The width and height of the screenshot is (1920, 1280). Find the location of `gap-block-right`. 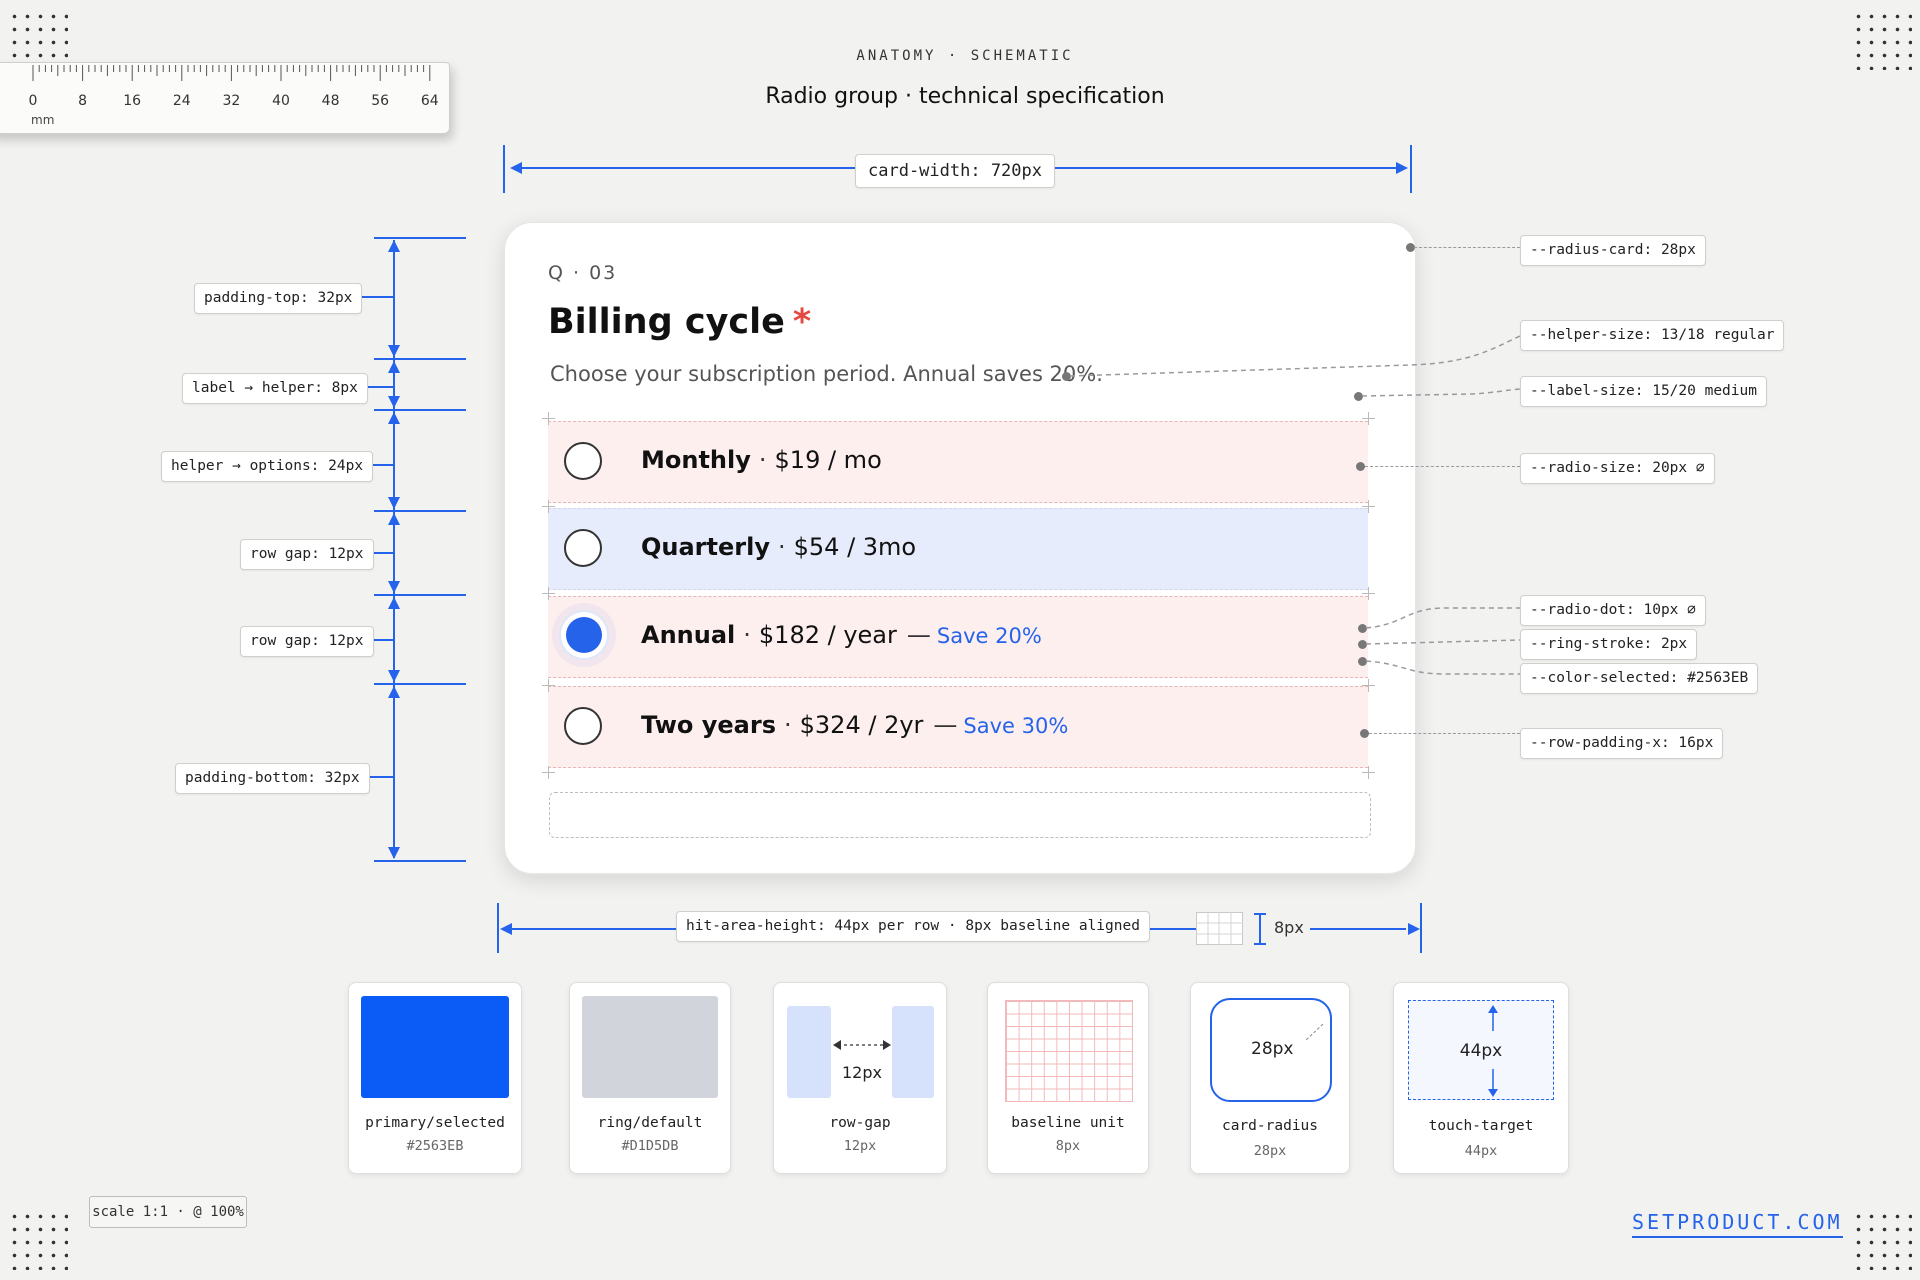

gap-block-right is located at coordinates (913, 1052).